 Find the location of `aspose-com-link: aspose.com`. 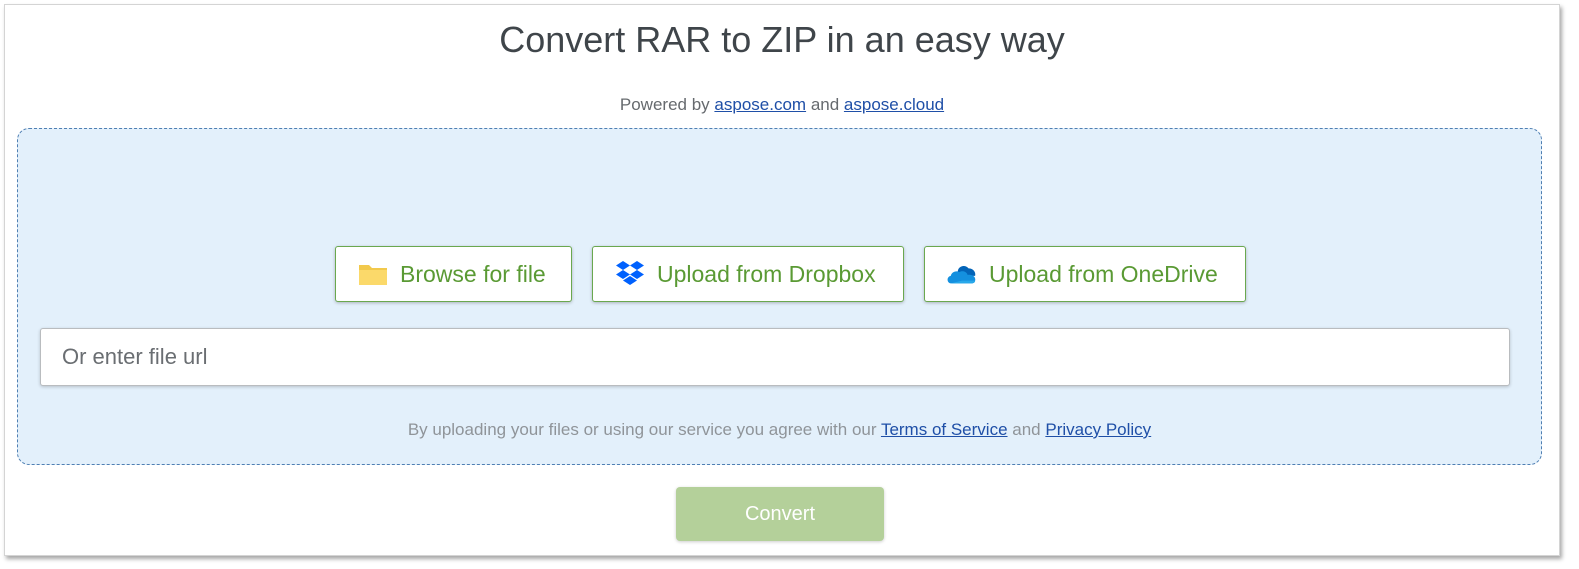

aspose-com-link: aspose.com is located at coordinates (760, 104).